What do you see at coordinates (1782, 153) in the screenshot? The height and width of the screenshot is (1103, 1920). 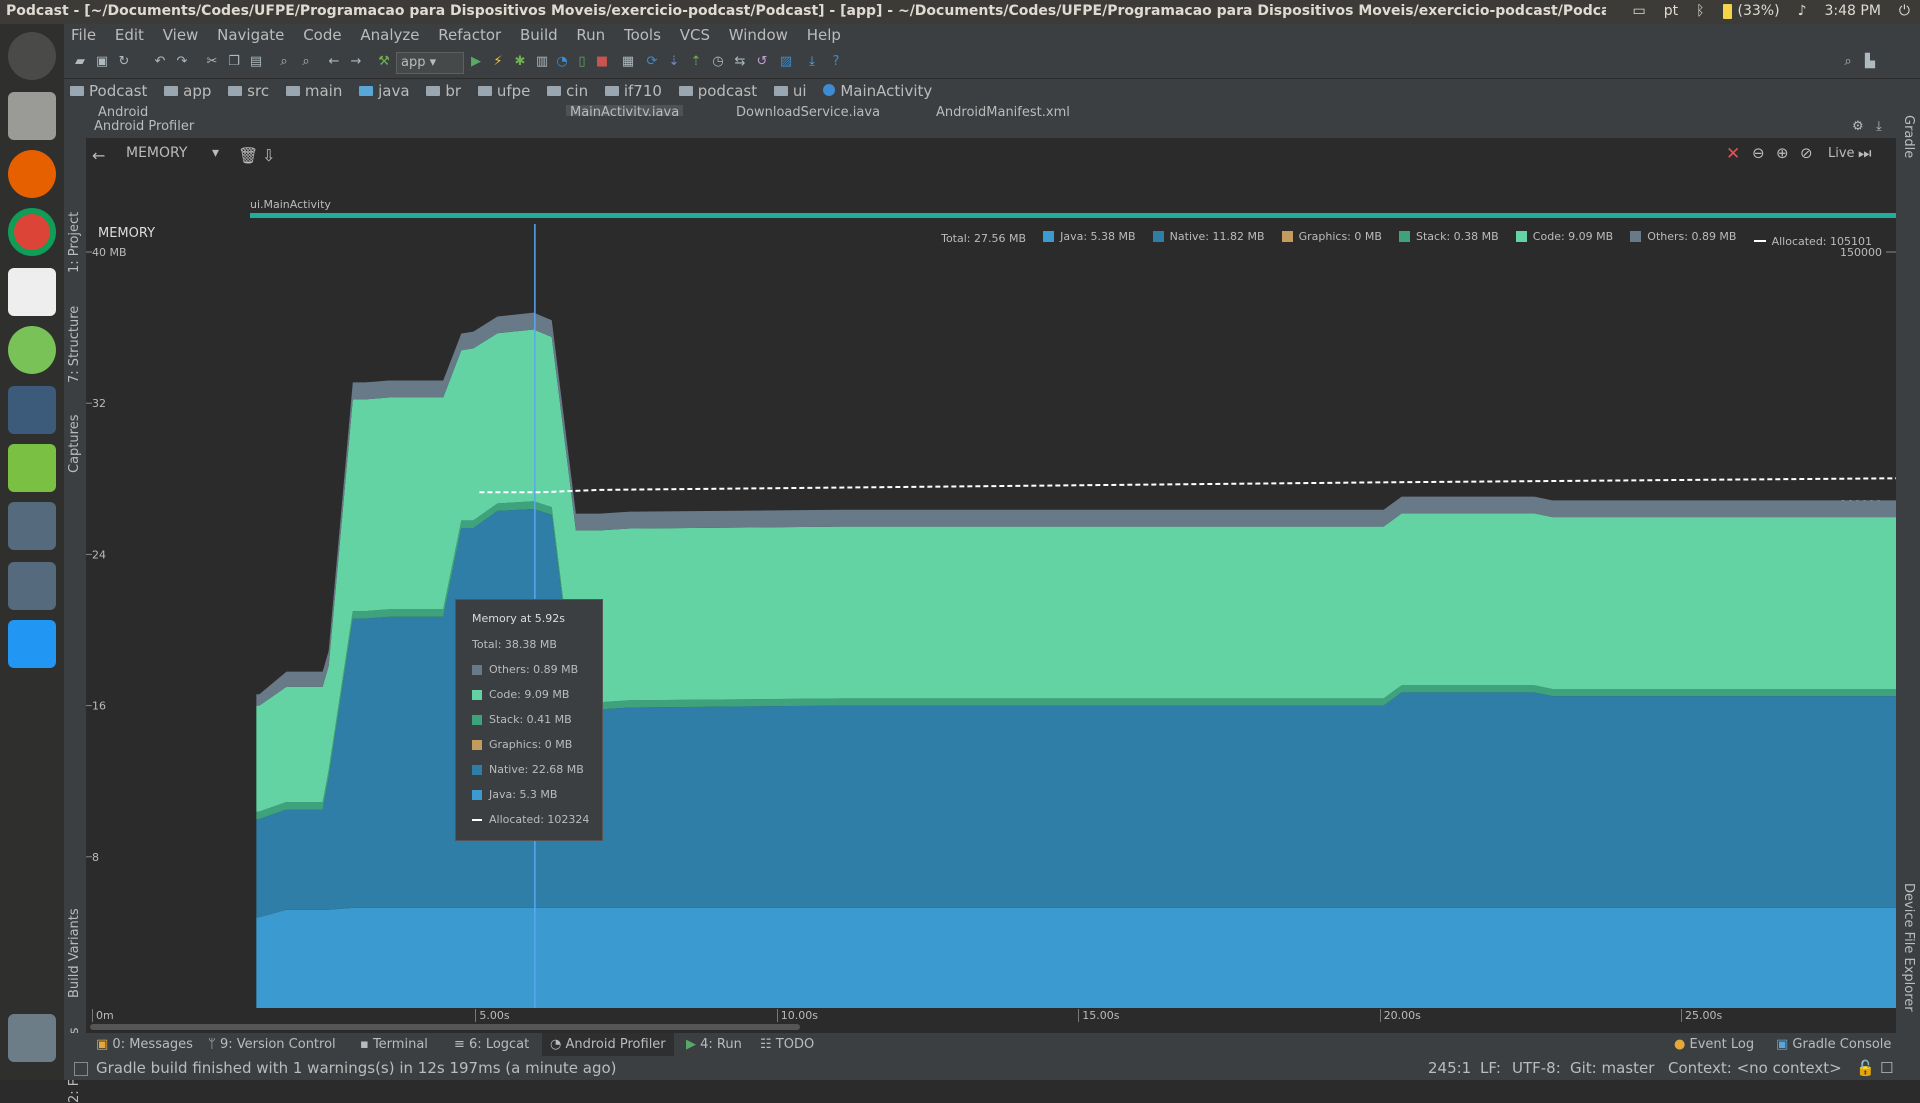 I see `zoom-in-icon: ⊕` at bounding box center [1782, 153].